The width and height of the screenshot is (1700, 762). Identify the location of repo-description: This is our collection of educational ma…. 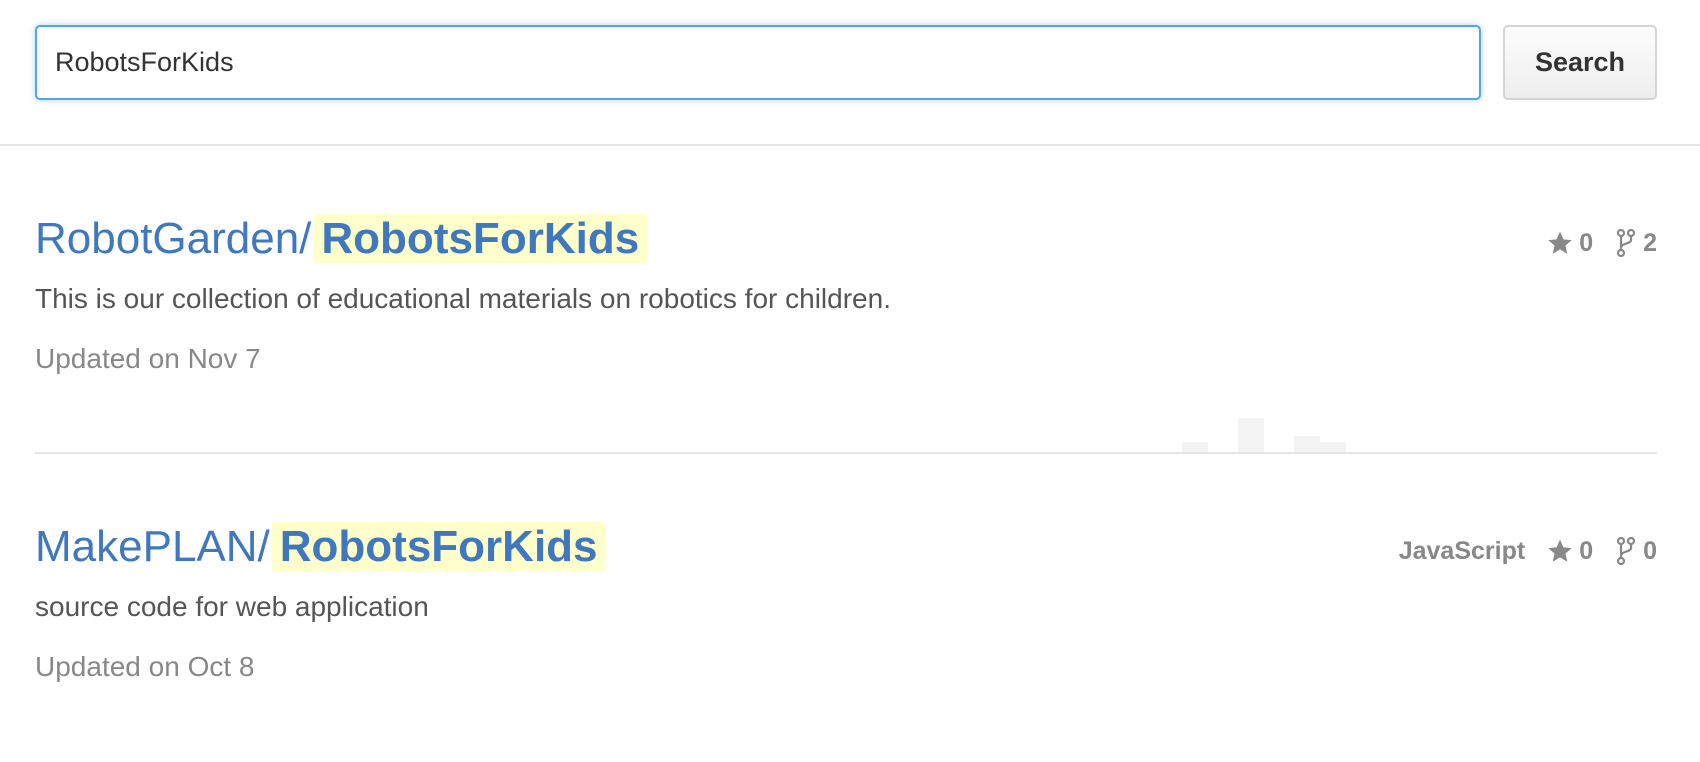
(463, 298).